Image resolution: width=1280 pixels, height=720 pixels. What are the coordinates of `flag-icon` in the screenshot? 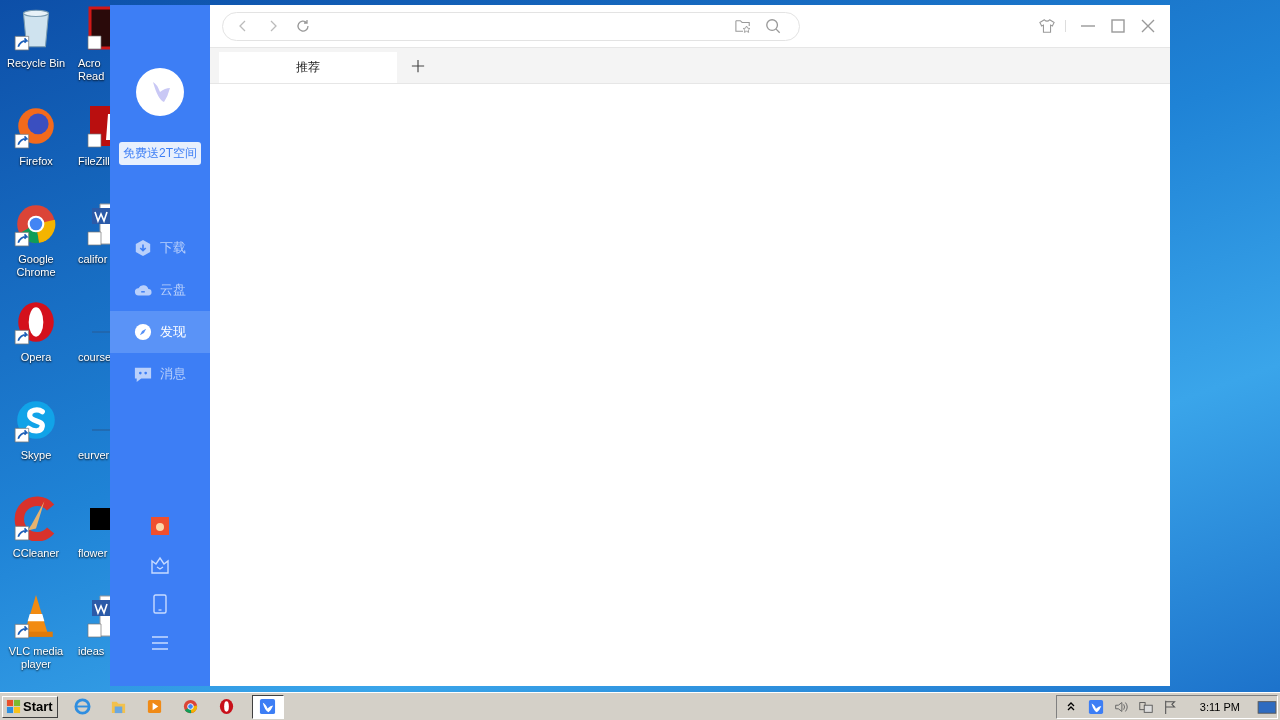 It's located at (1170, 706).